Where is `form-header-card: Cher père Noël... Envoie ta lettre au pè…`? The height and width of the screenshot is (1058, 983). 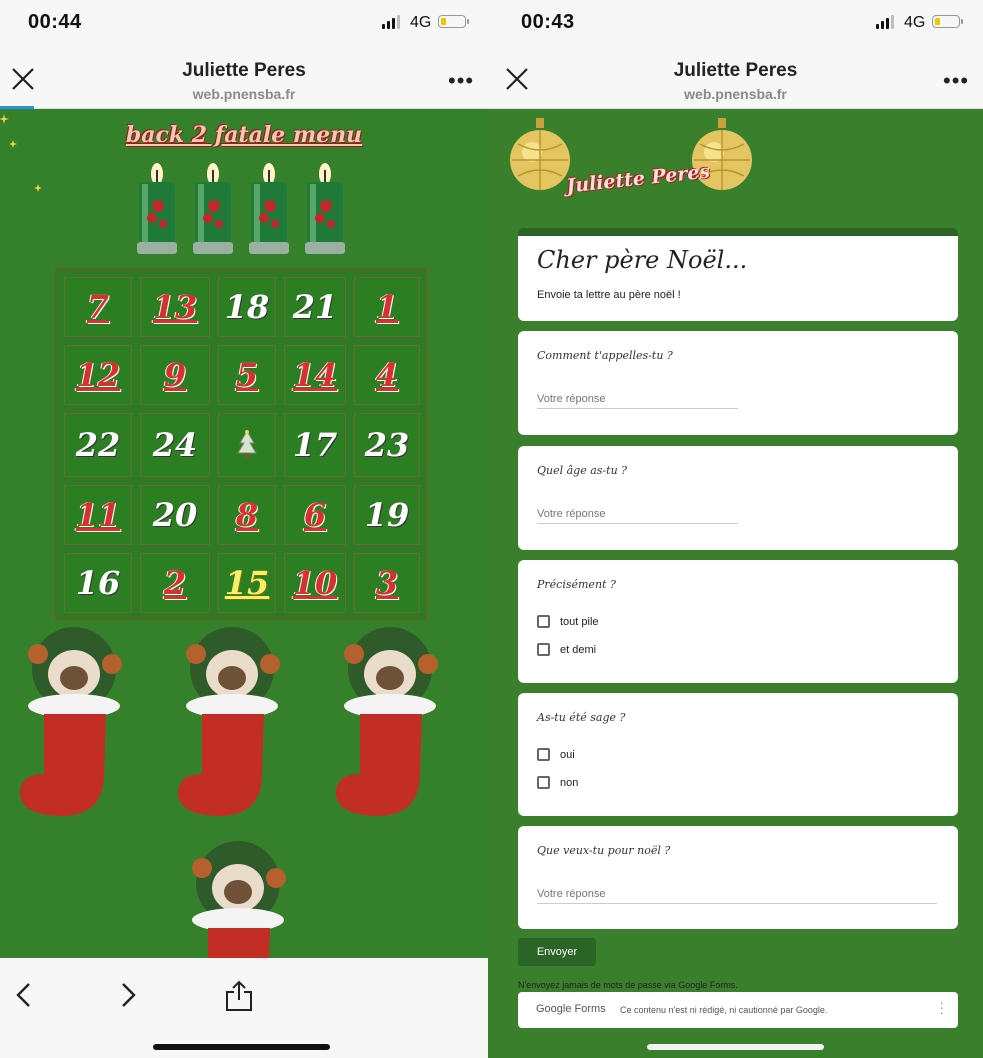
form-header-card: Cher père Noël... Envoie ta lettre au pè… is located at coordinates (738, 274).